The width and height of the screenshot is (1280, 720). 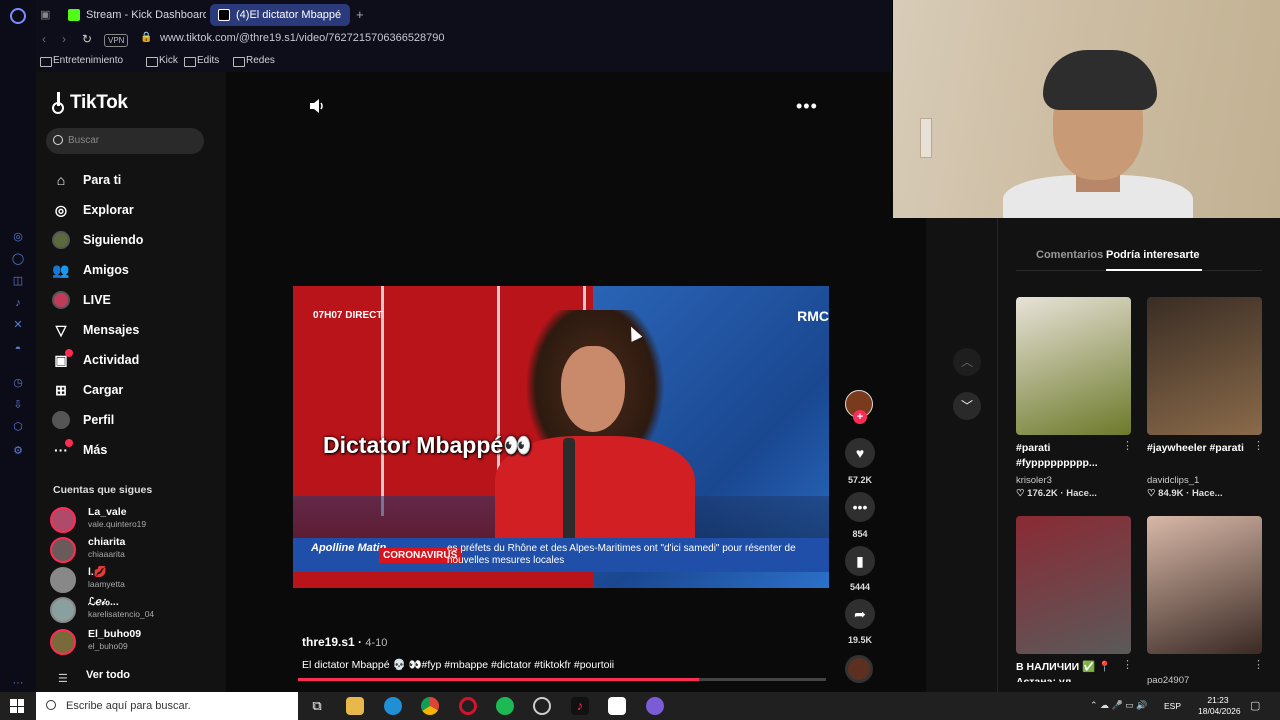 I want to click on profile-avatar, so click(x=61, y=420).